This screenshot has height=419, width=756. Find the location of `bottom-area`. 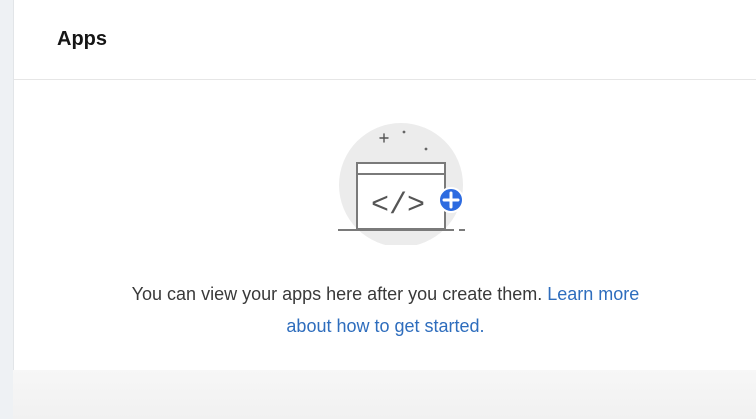

bottom-area is located at coordinates (384, 394).